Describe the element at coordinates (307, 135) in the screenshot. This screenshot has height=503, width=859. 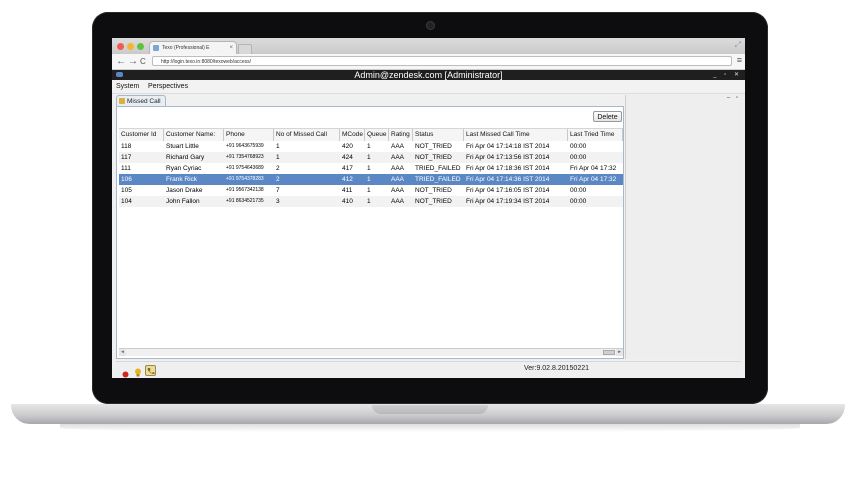
I see `col-missed-calls: No of Missed Call` at that location.